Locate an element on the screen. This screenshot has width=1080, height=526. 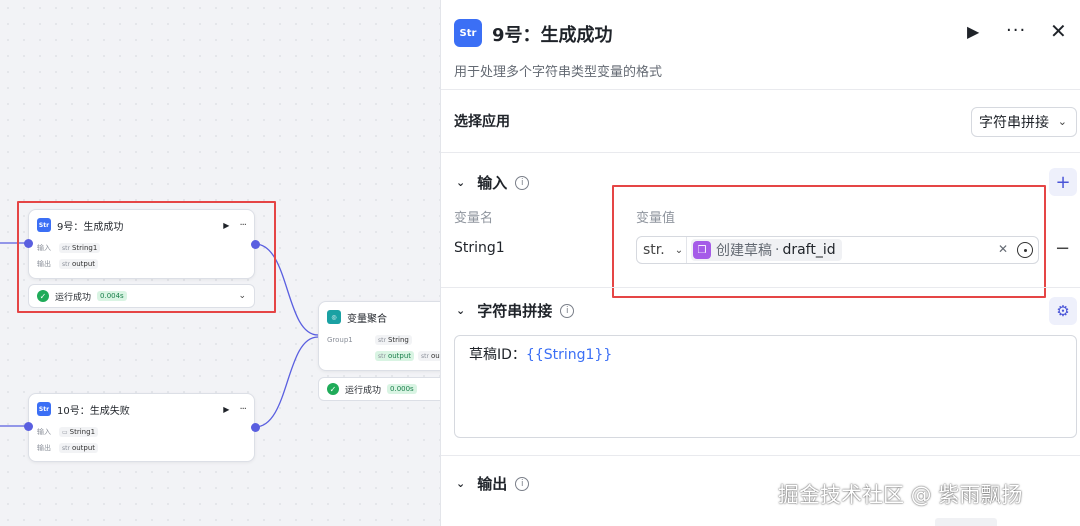
output-row-preview is located at coordinates (966, 522).